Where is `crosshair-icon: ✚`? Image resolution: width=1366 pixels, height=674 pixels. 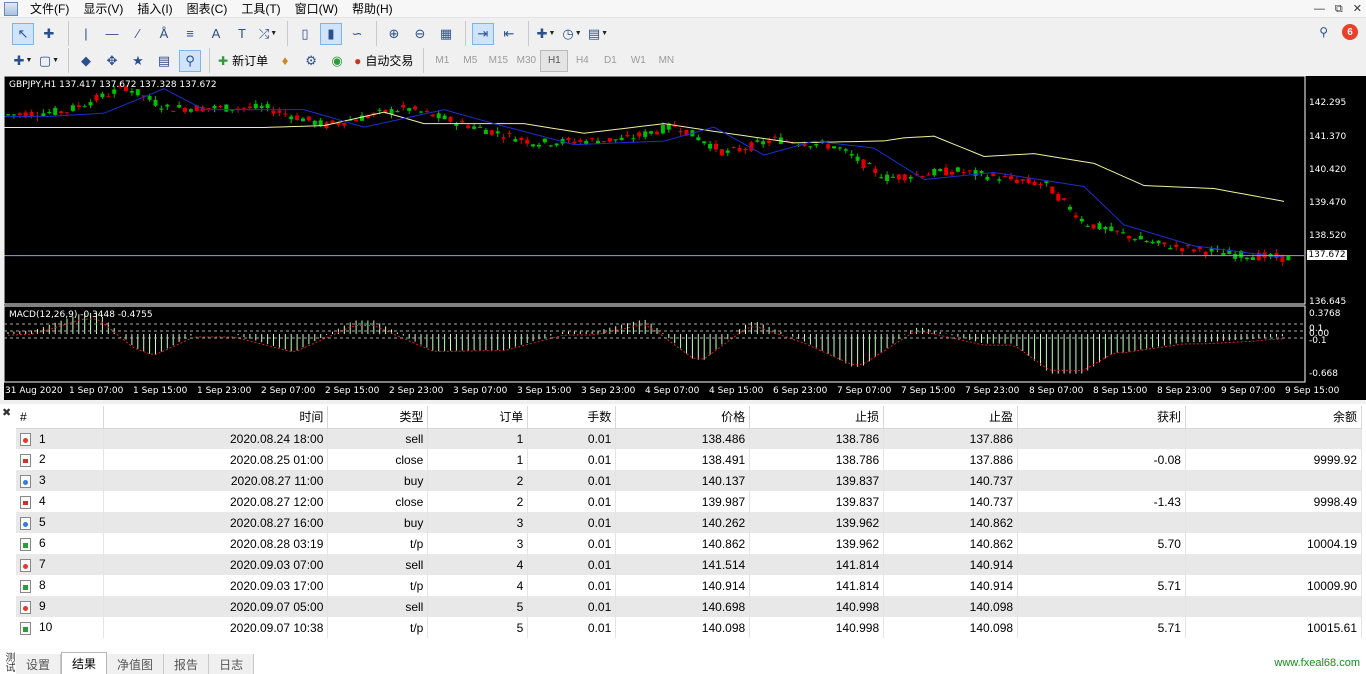 crosshair-icon: ✚ is located at coordinates (49, 34).